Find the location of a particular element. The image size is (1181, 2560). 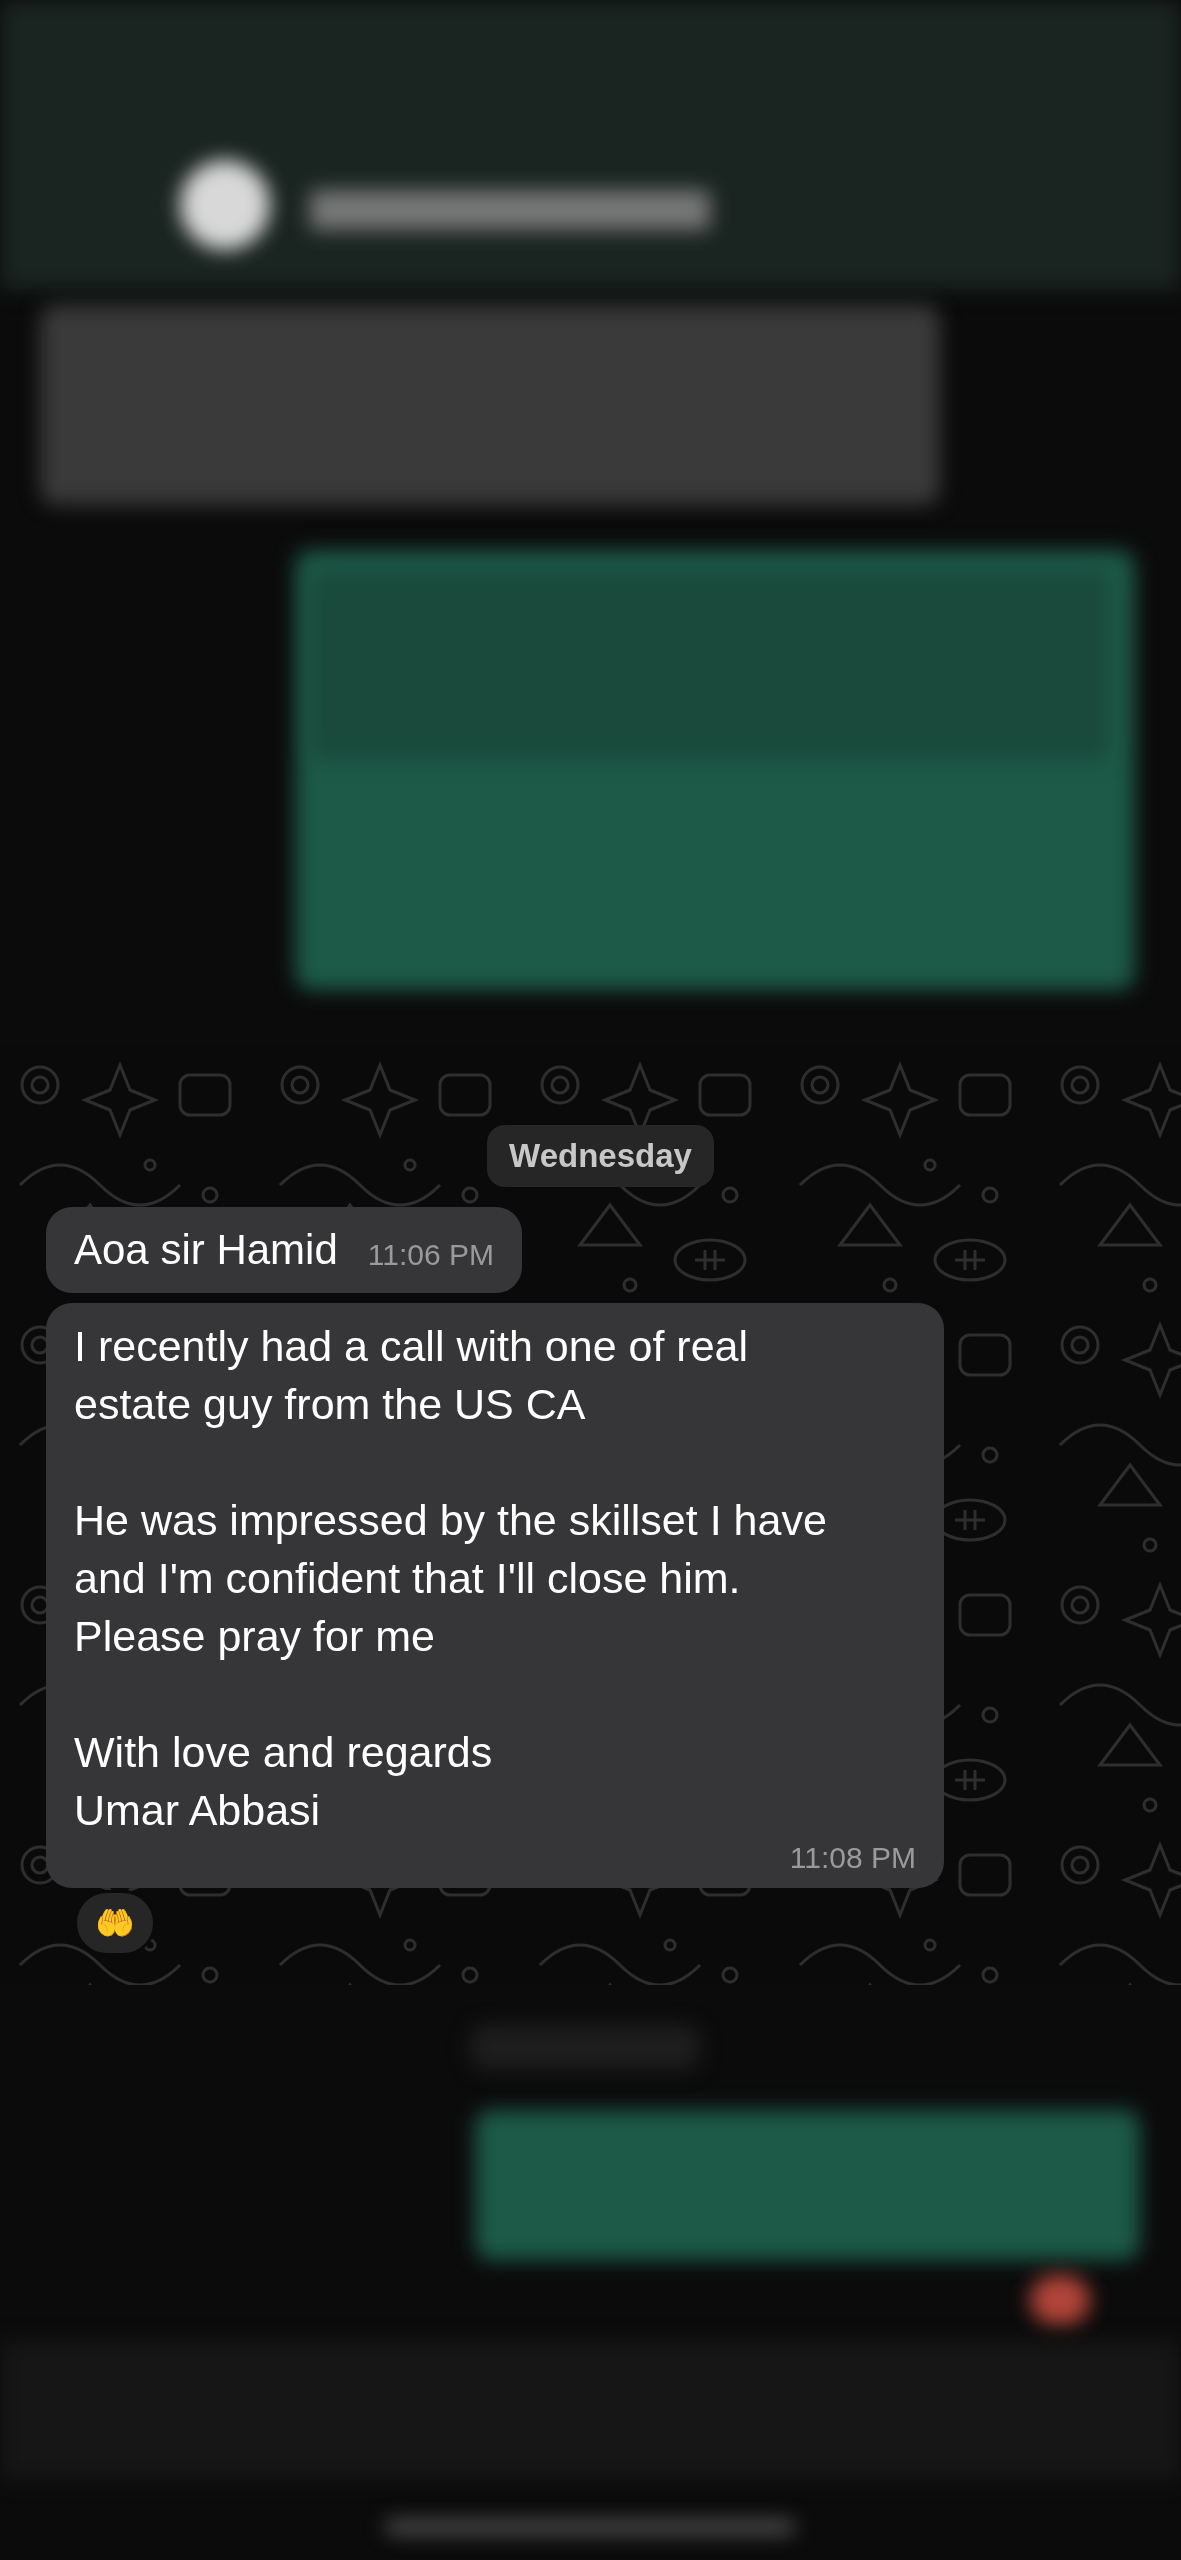

message-time: 11:06 PM is located at coordinates (430, 1254).